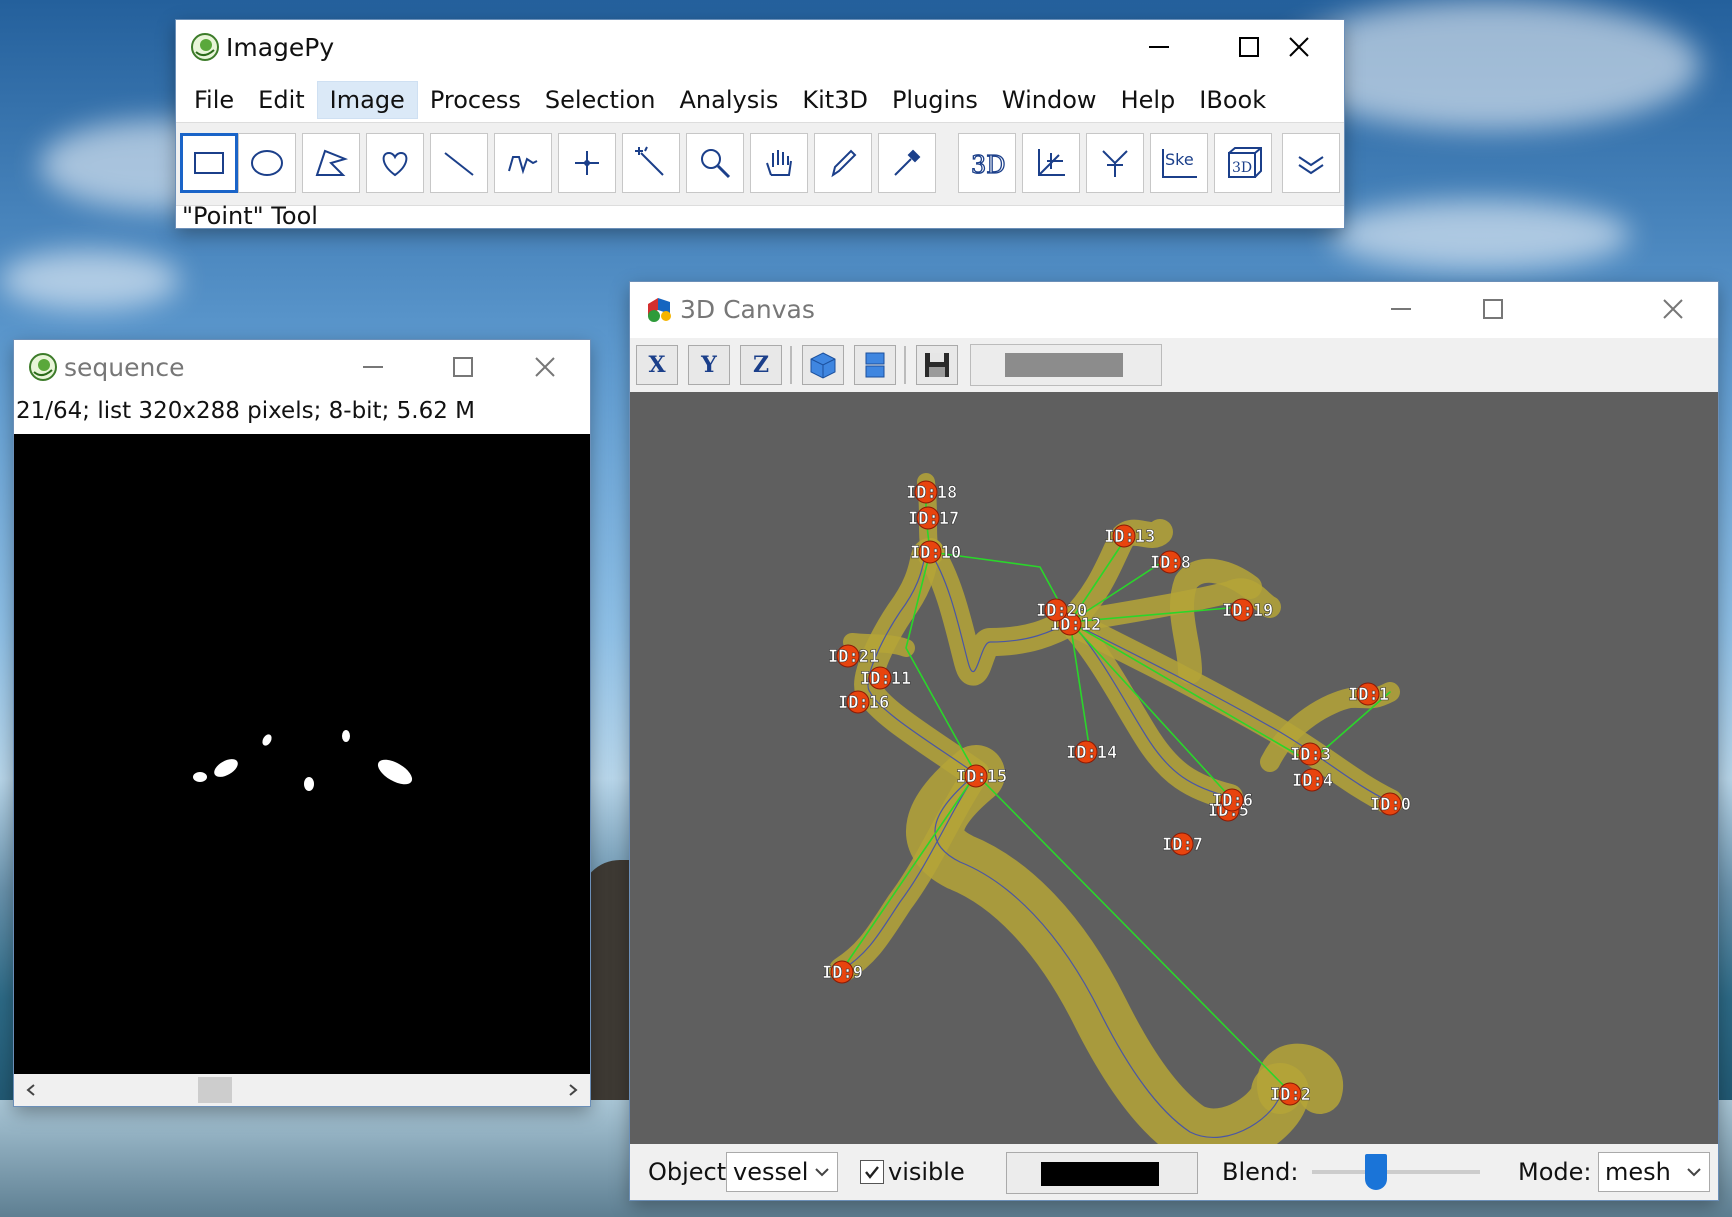 This screenshot has height=1217, width=1732. I want to click on pencil-tool-button, so click(843, 163).